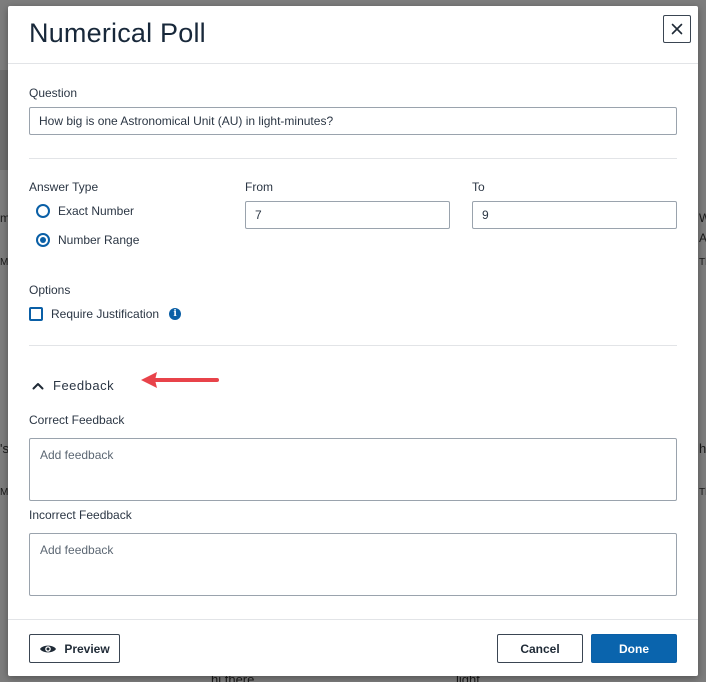 The image size is (706, 682). Describe the element at coordinates (96, 211) in the screenshot. I see `radio-label: Exact Number` at that location.